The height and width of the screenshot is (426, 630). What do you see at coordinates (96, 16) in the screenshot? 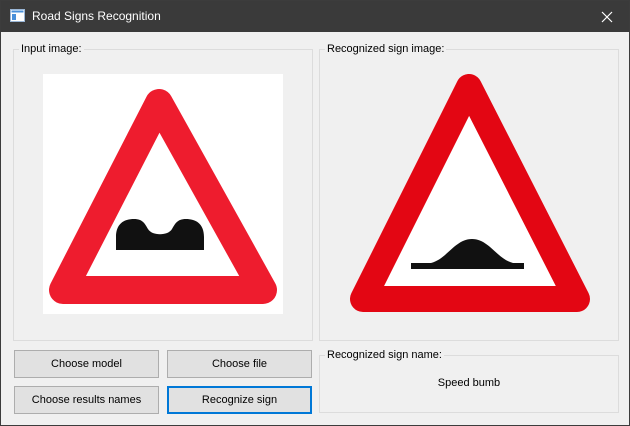
I see `window-title: Road Signs Recognition` at bounding box center [96, 16].